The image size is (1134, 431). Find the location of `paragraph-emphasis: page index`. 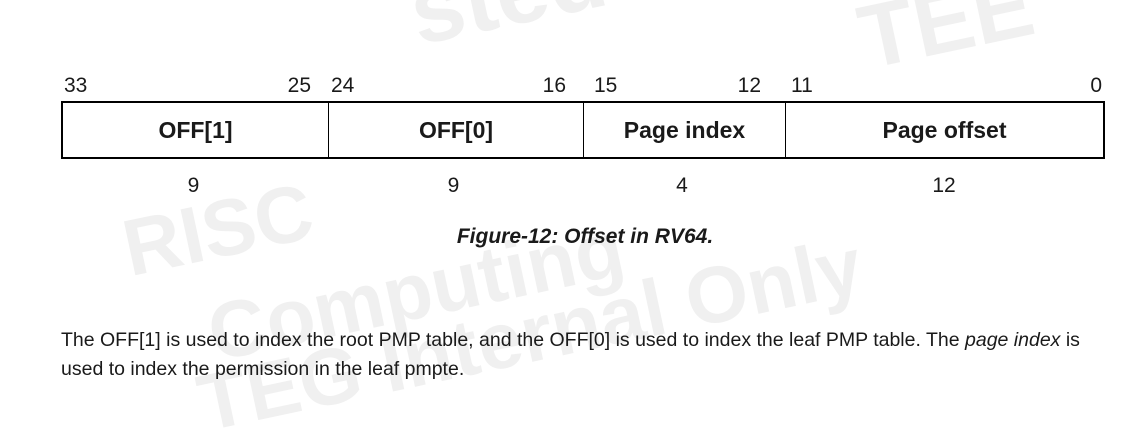

paragraph-emphasis: page index is located at coordinates (1013, 340).